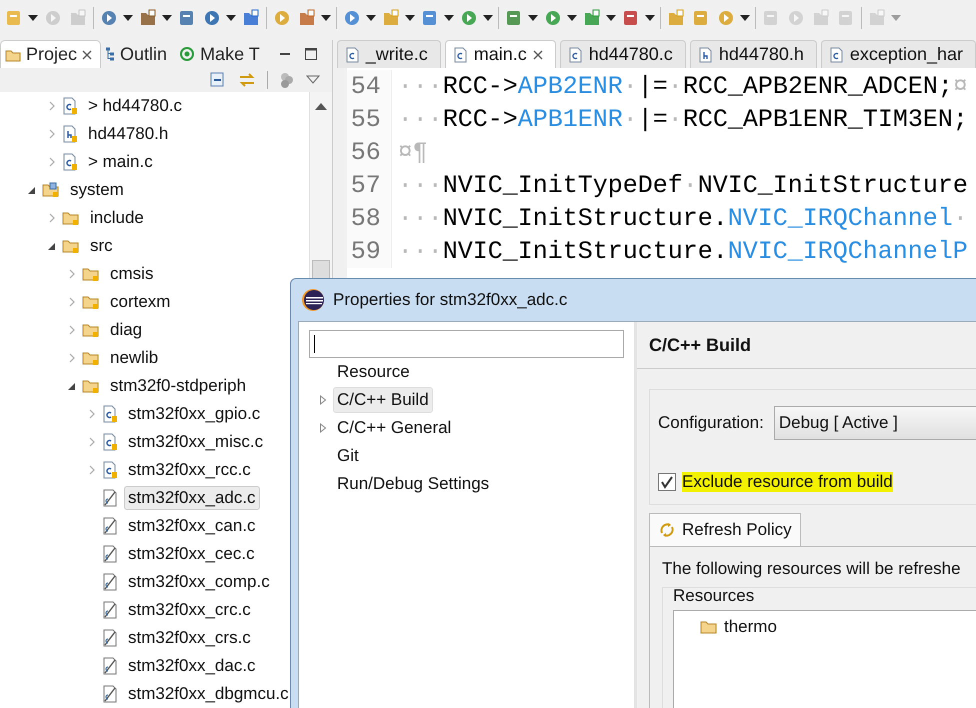 Image resolution: width=976 pixels, height=708 pixels. I want to click on editor-tab: _write.c, so click(388, 54).